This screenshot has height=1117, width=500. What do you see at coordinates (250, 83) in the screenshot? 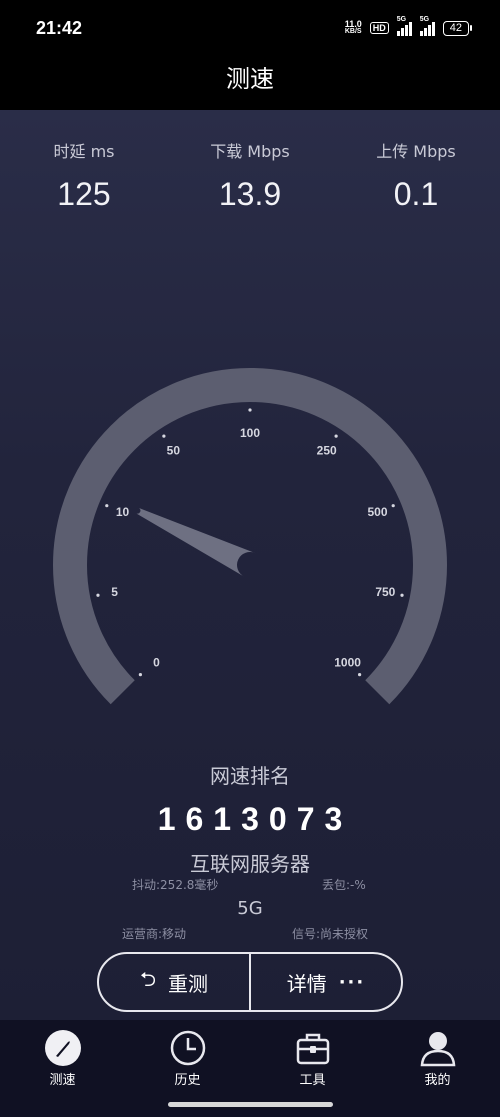
I see `page-title: 测速` at bounding box center [250, 83].